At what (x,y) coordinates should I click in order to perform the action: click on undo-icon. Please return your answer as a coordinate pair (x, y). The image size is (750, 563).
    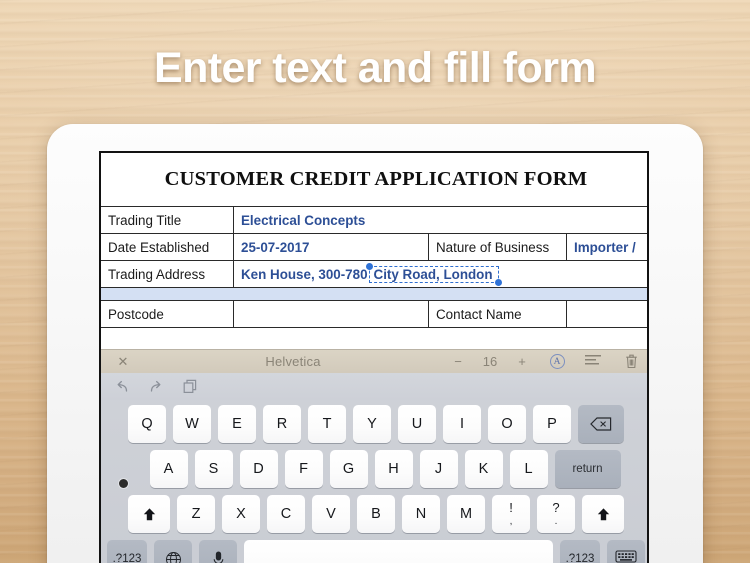
    Looking at the image, I should click on (121, 387).